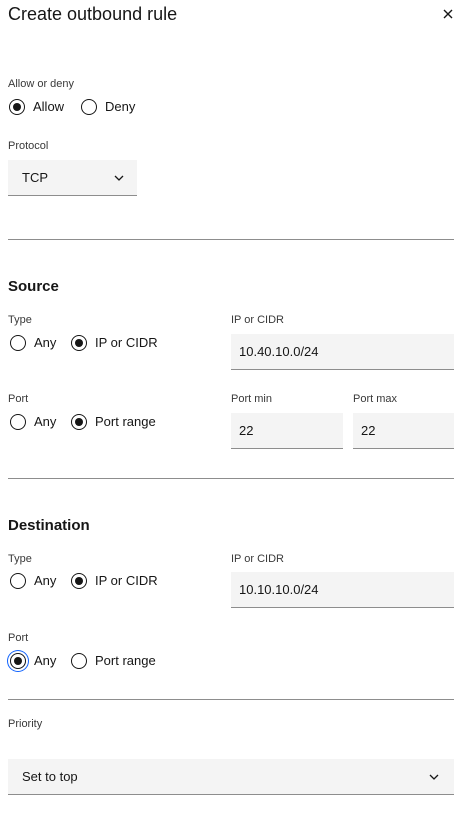 This screenshot has width=471, height=828. I want to click on allow-radio-label: Allow, so click(49, 106).